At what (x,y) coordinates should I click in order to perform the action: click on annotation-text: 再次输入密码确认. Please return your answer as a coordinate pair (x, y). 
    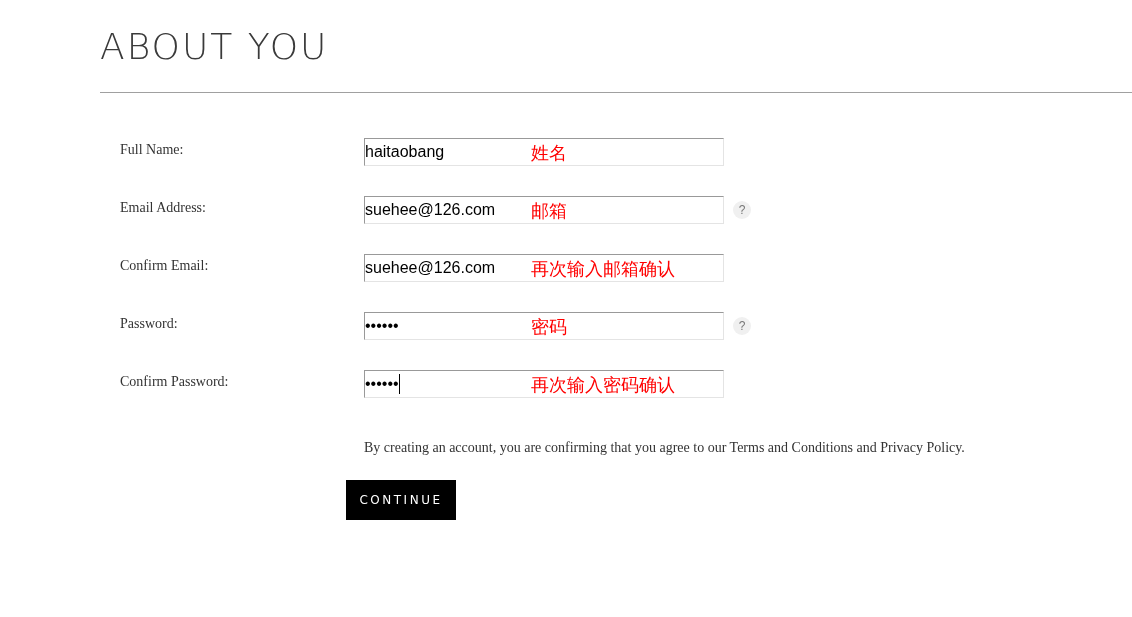
    Looking at the image, I should click on (603, 385).